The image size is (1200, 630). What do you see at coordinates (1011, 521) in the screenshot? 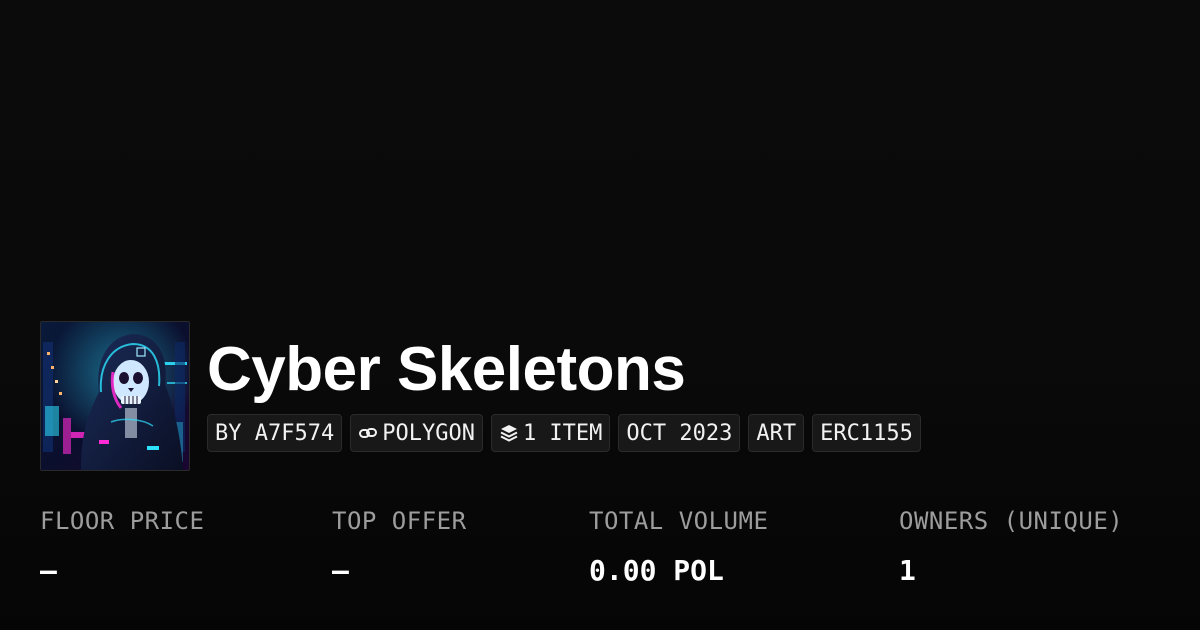
I see `owners-label: OWNERS (UNIQUE)` at bounding box center [1011, 521].